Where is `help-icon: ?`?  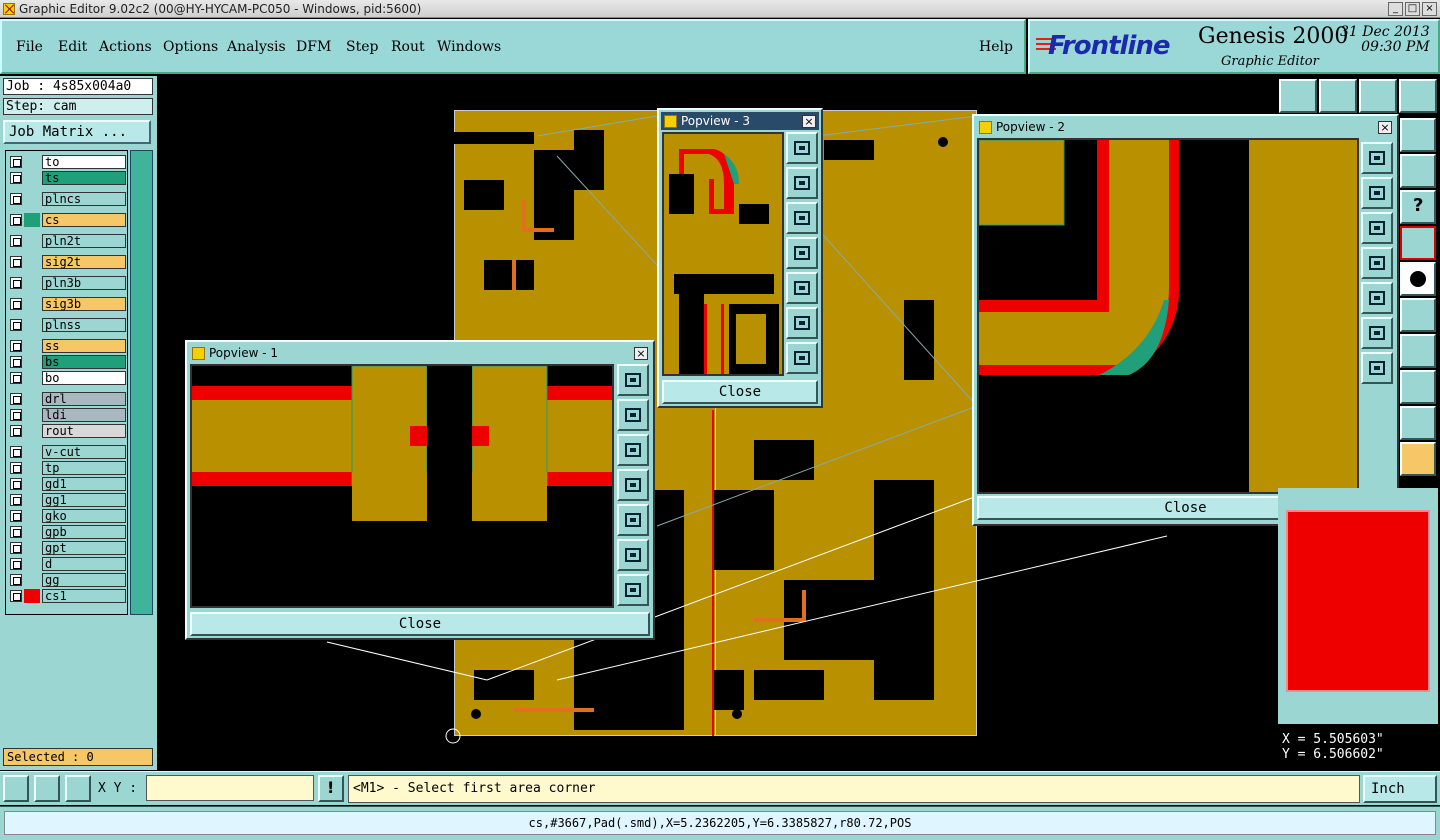 help-icon: ? is located at coordinates (1418, 207).